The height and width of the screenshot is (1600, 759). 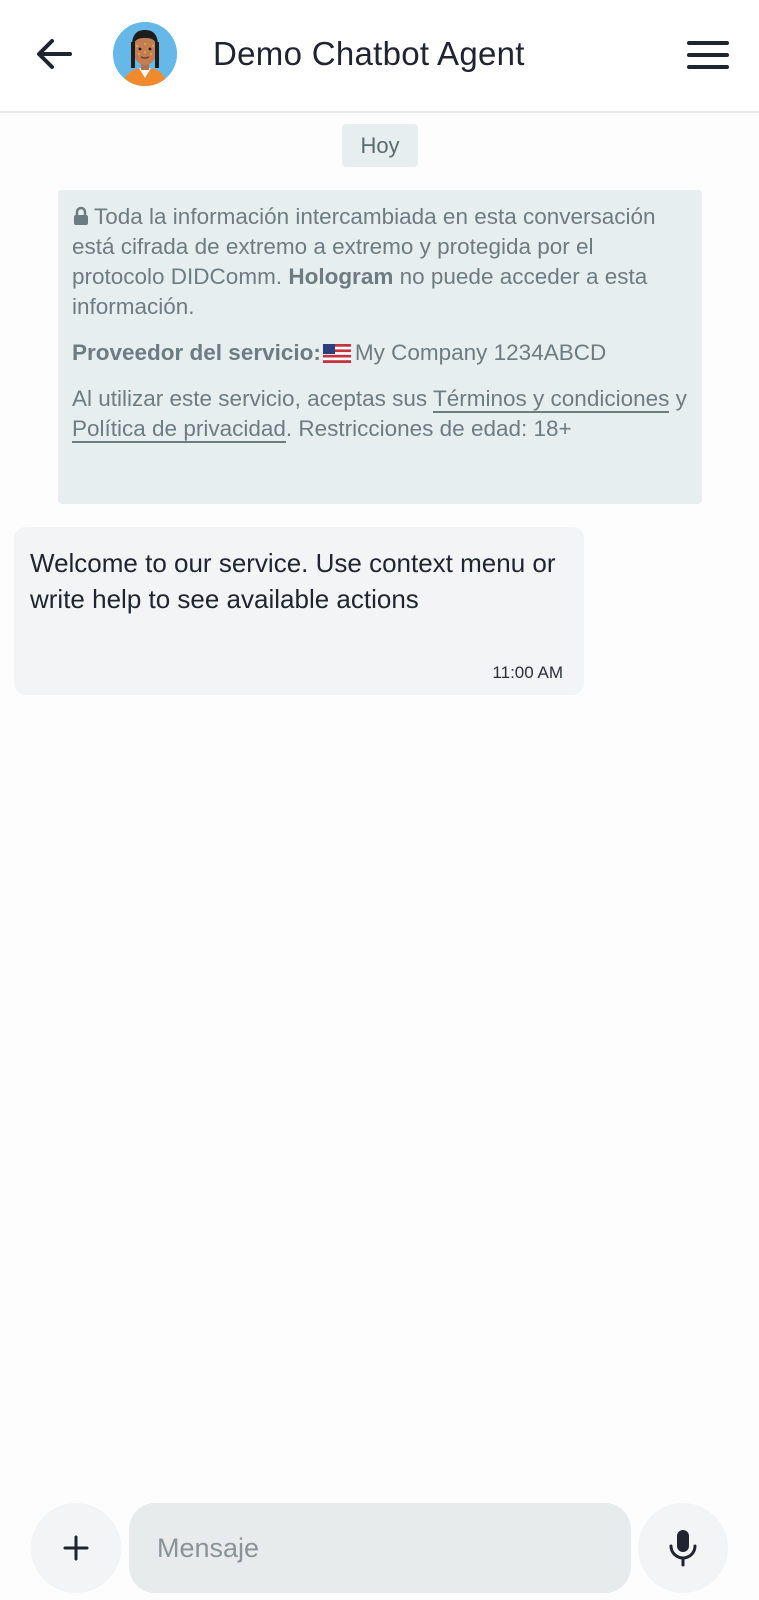 I want to click on chat-header: Demo Chatbot Agent, so click(x=379, y=56).